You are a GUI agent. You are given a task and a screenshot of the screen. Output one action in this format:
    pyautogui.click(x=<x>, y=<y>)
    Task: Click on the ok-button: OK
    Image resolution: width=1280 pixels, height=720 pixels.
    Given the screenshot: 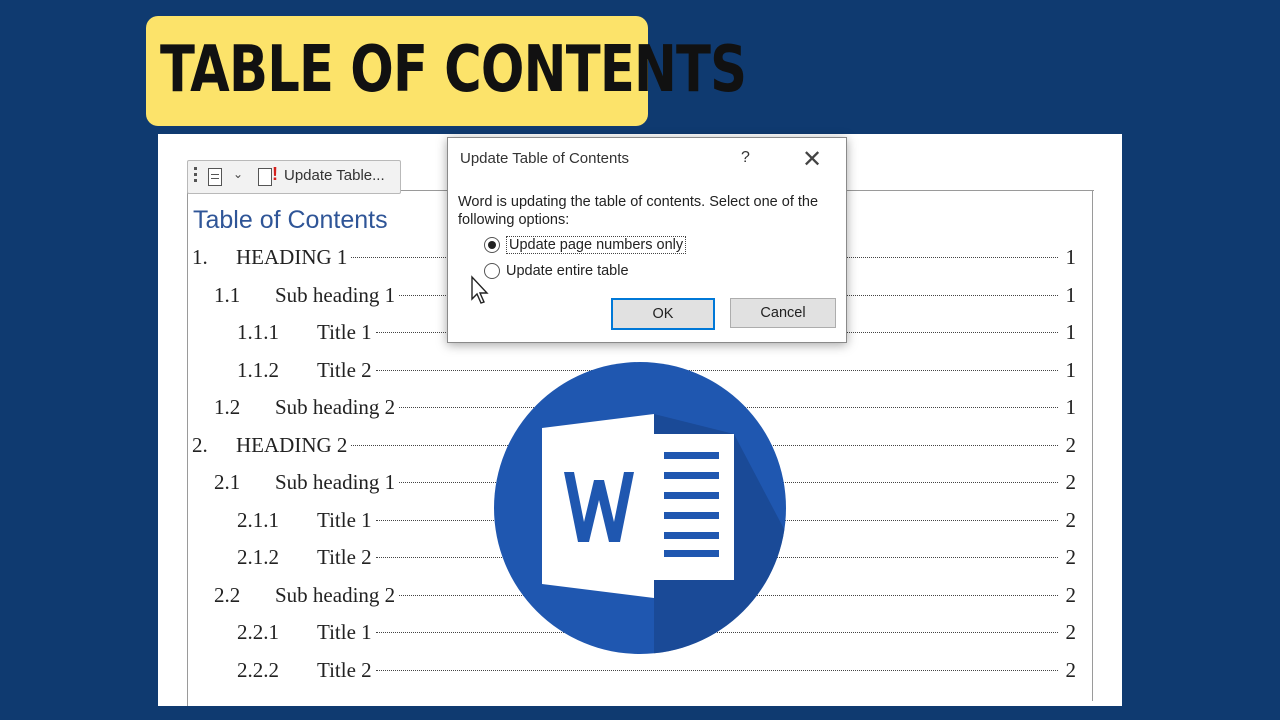 What is the action you would take?
    pyautogui.click(x=663, y=314)
    